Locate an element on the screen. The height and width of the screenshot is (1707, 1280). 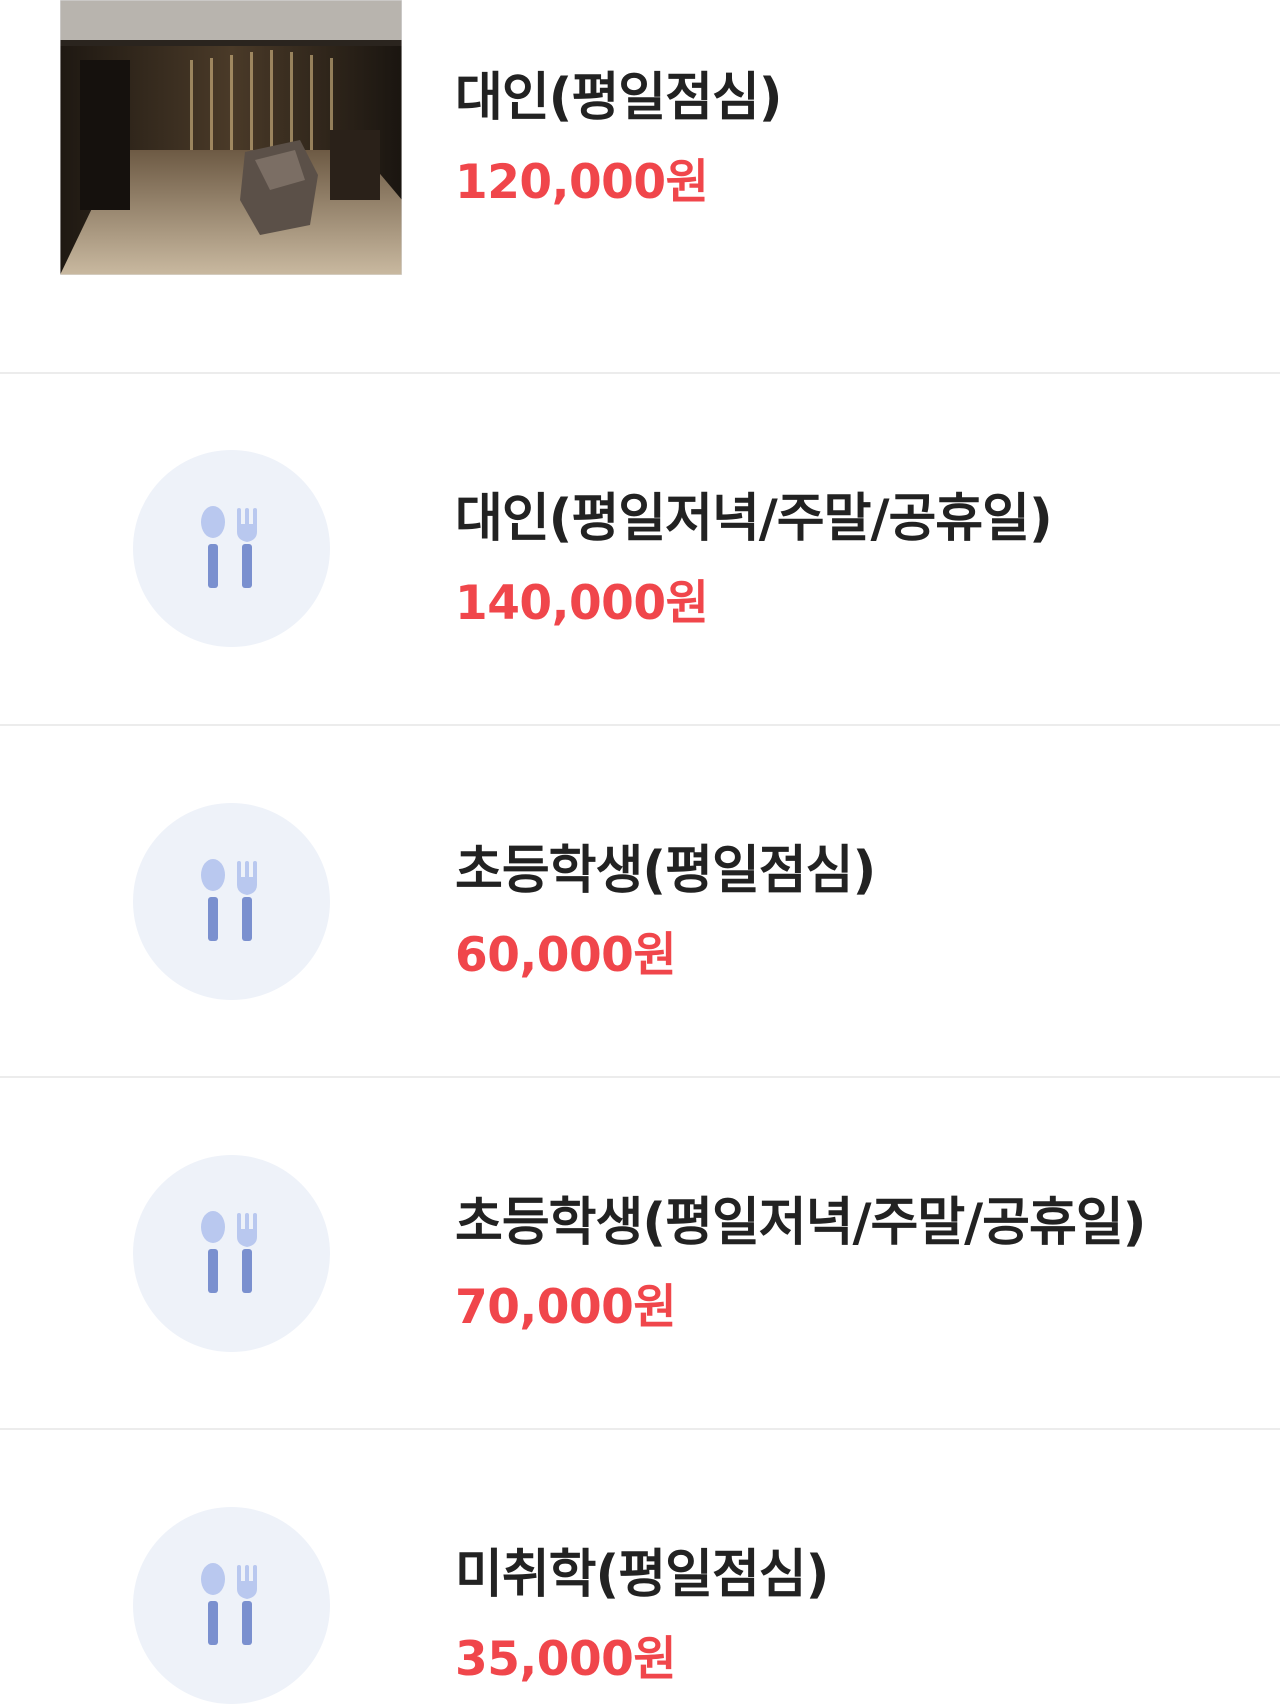
menu-item-name: 미취학(평일점심) is located at coordinates (642, 1575).